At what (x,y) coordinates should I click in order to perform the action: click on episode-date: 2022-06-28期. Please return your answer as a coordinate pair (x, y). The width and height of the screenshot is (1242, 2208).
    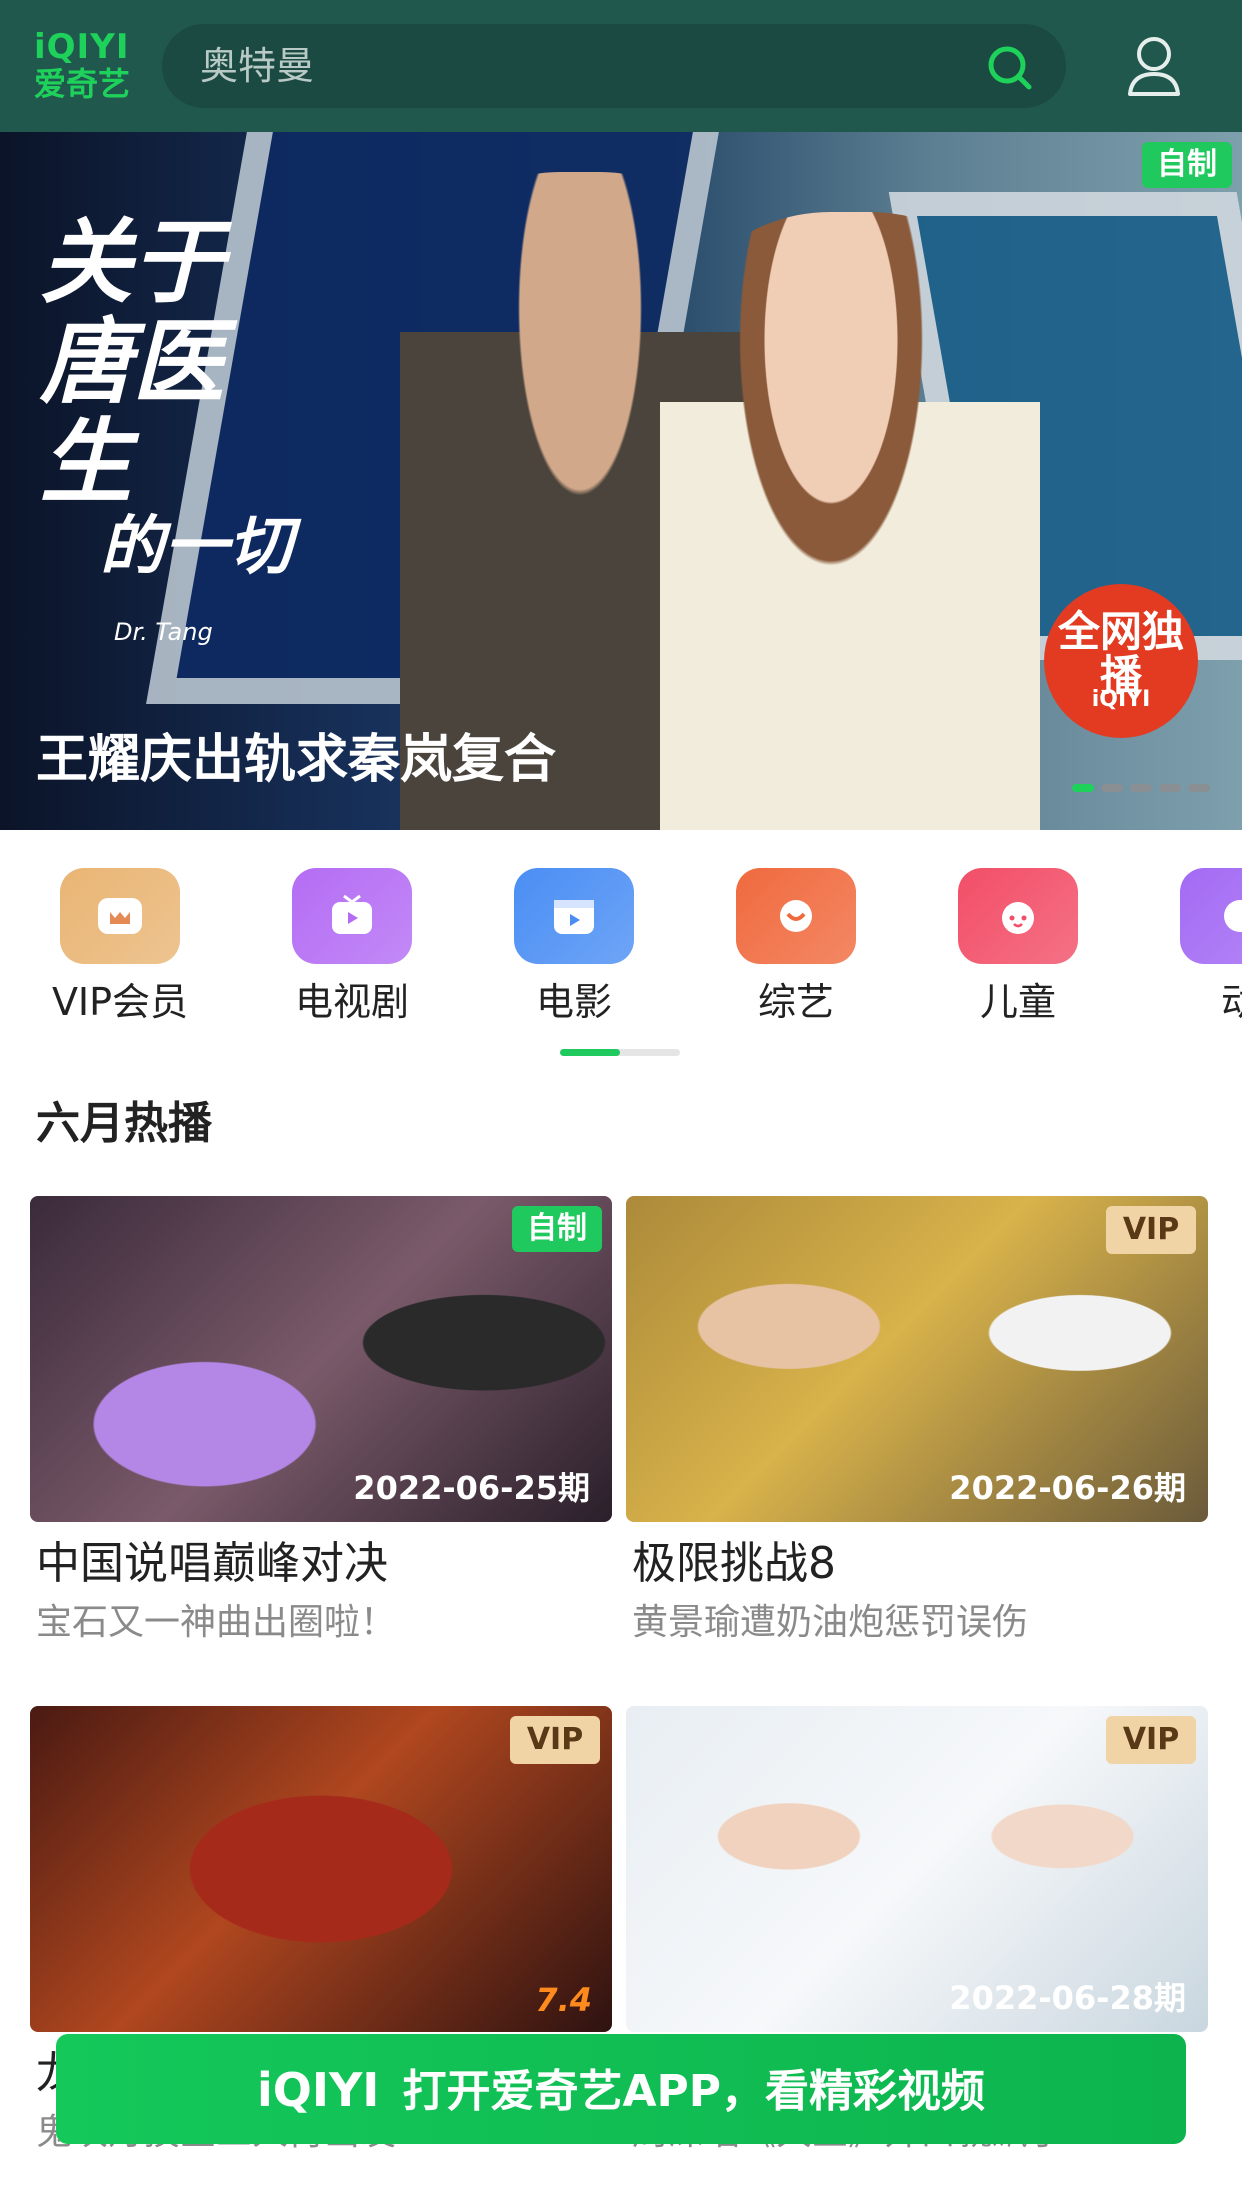
    Looking at the image, I should click on (1067, 1998).